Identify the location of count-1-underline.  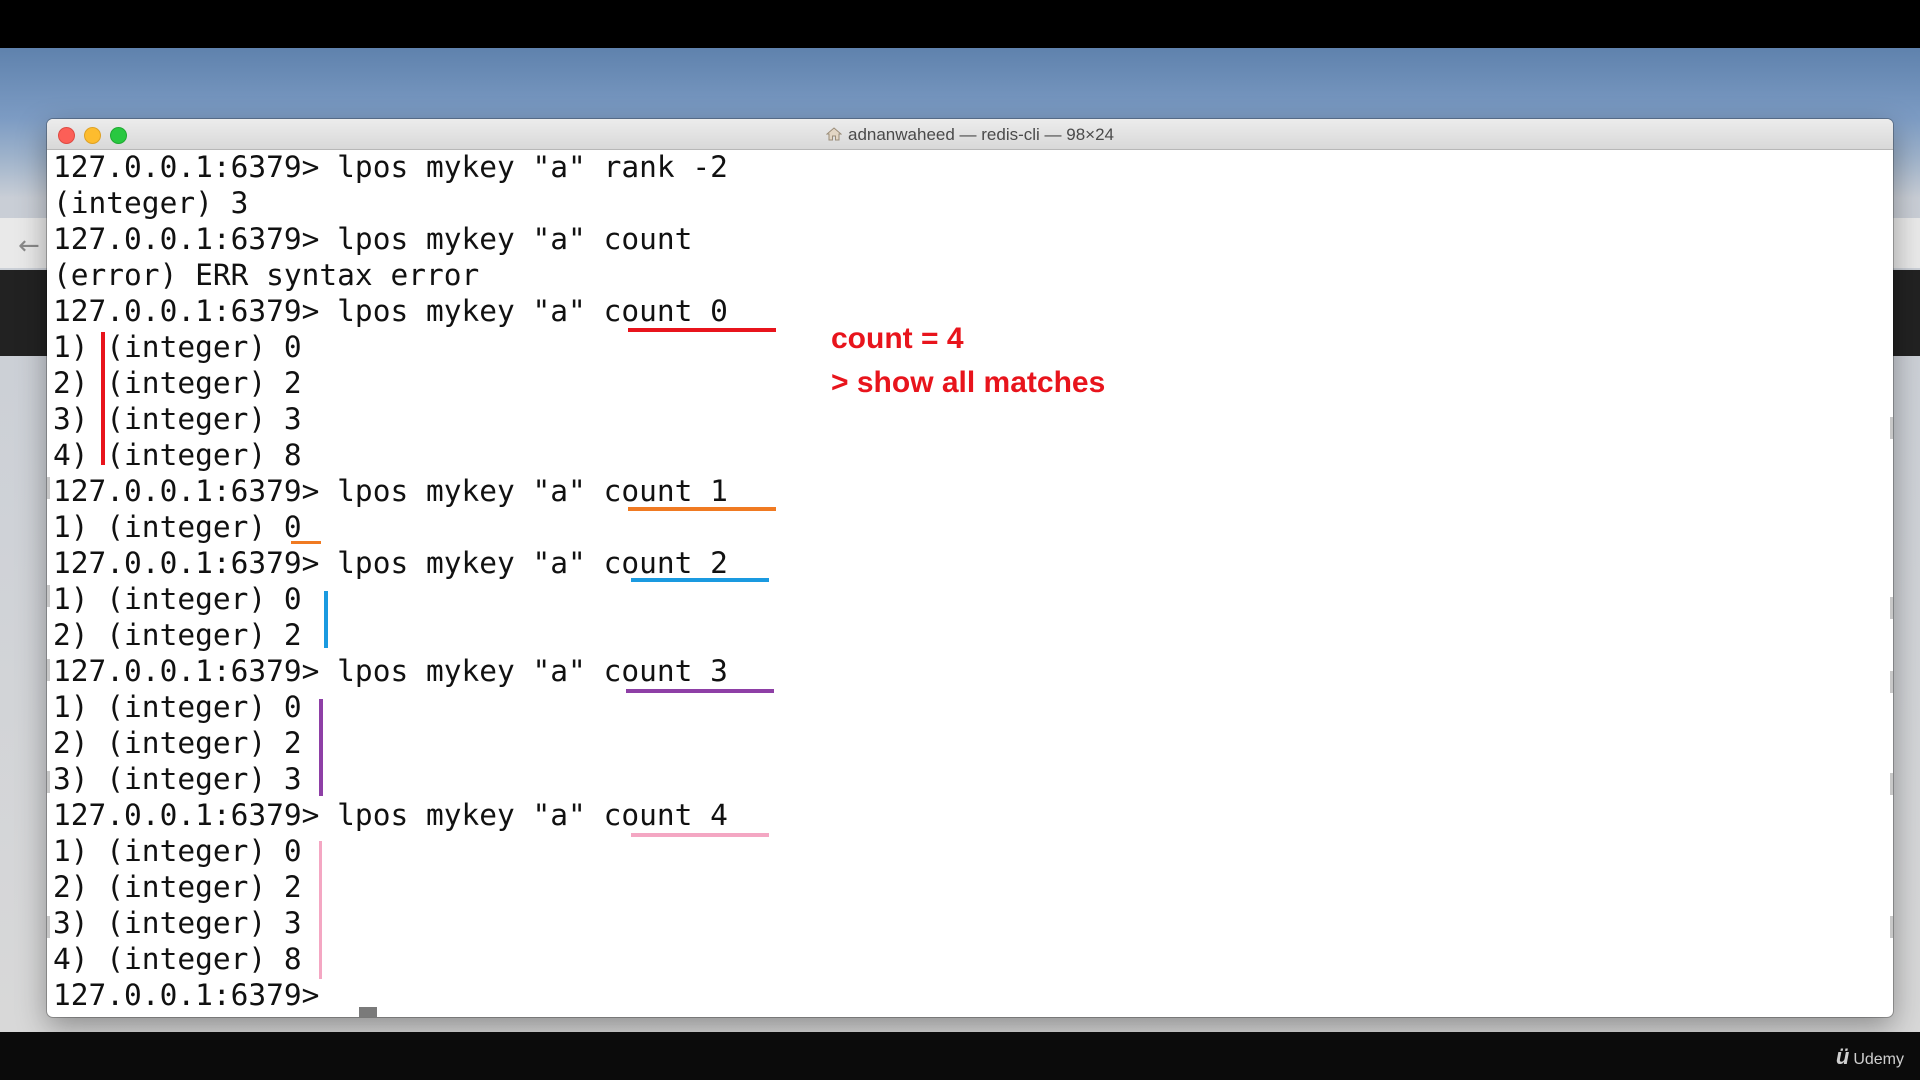
(702, 509).